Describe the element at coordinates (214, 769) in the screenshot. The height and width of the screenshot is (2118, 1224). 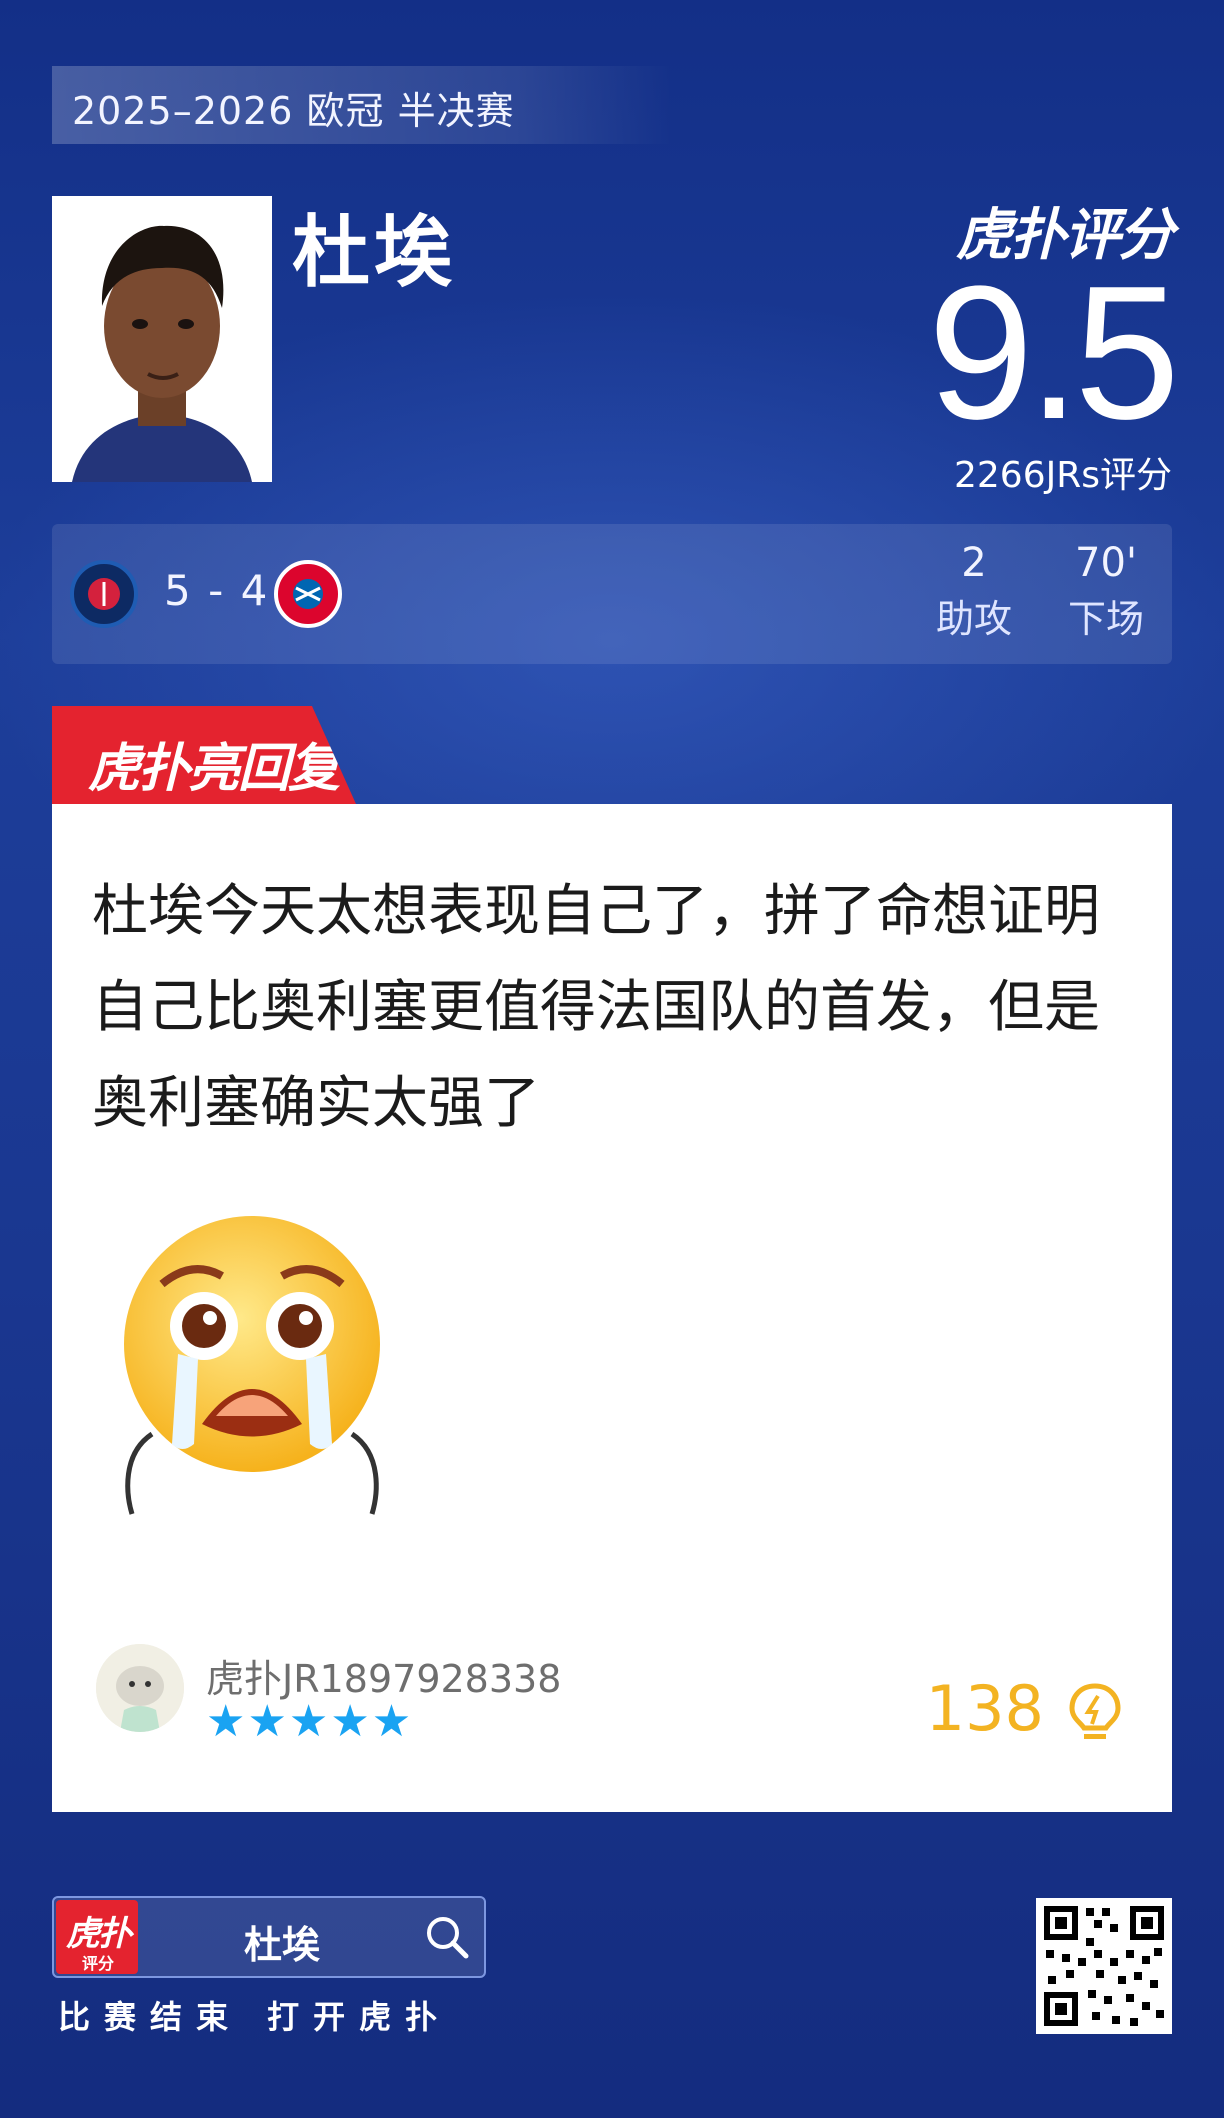
I see `highlight-reply-label: 虎扑亮回复` at that location.